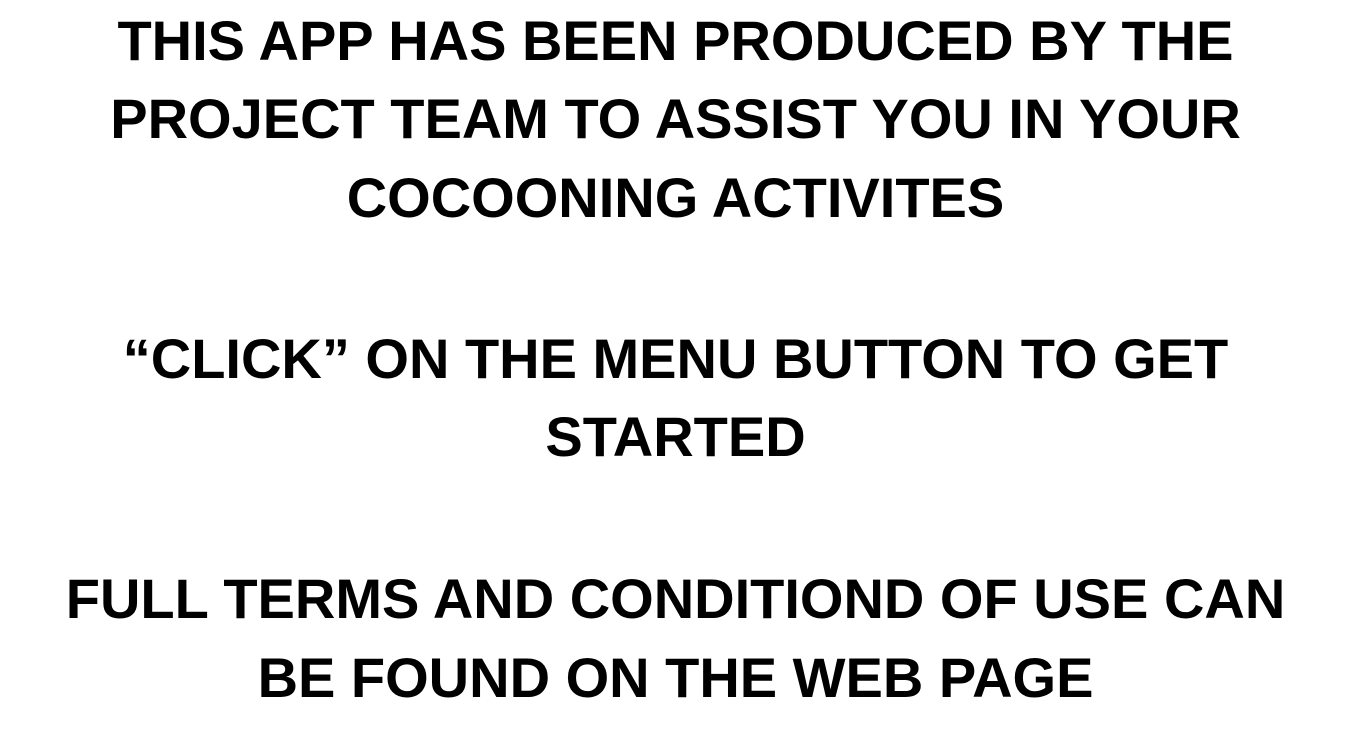 The width and height of the screenshot is (1351, 749). I want to click on instruction-text-line-1: “CLICK” ON THE MENU BUTTON TO GET, so click(675, 358).